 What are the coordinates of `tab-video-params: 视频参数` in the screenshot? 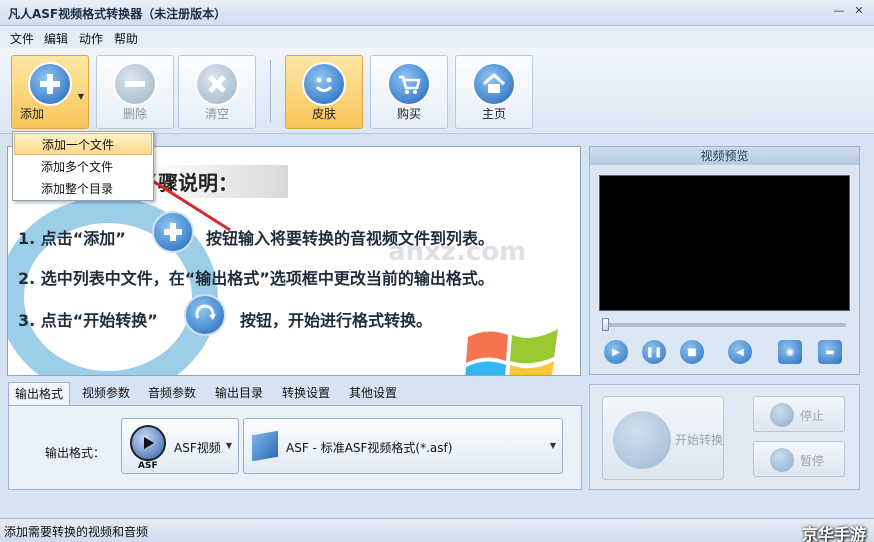 It's located at (106, 393).